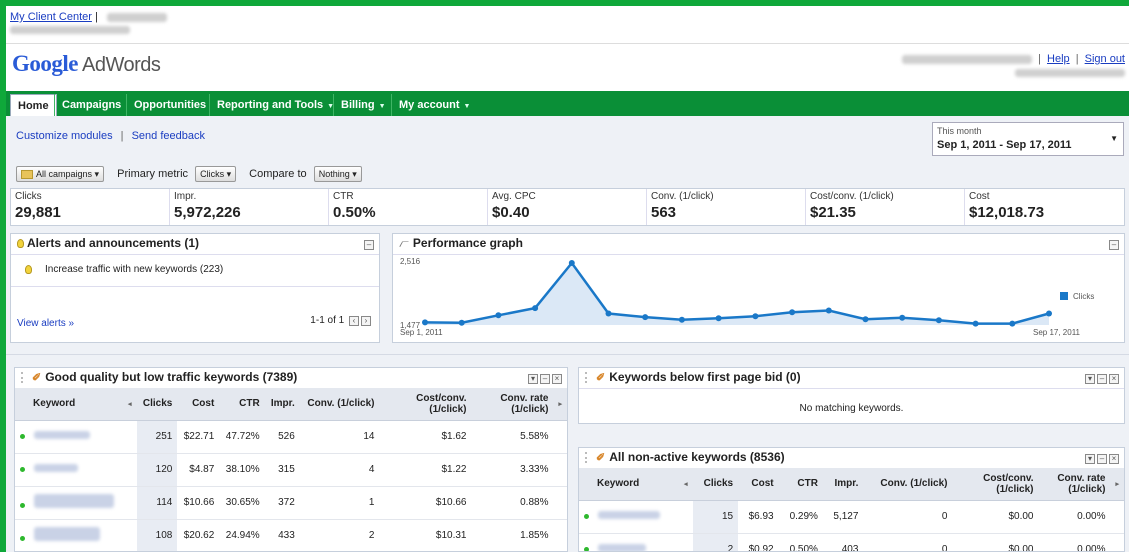 Image resolution: width=1129 pixels, height=552 pixels. What do you see at coordinates (249, 207) in the screenshot?
I see `metric-impr: Impr. 5,972,226` at bounding box center [249, 207].